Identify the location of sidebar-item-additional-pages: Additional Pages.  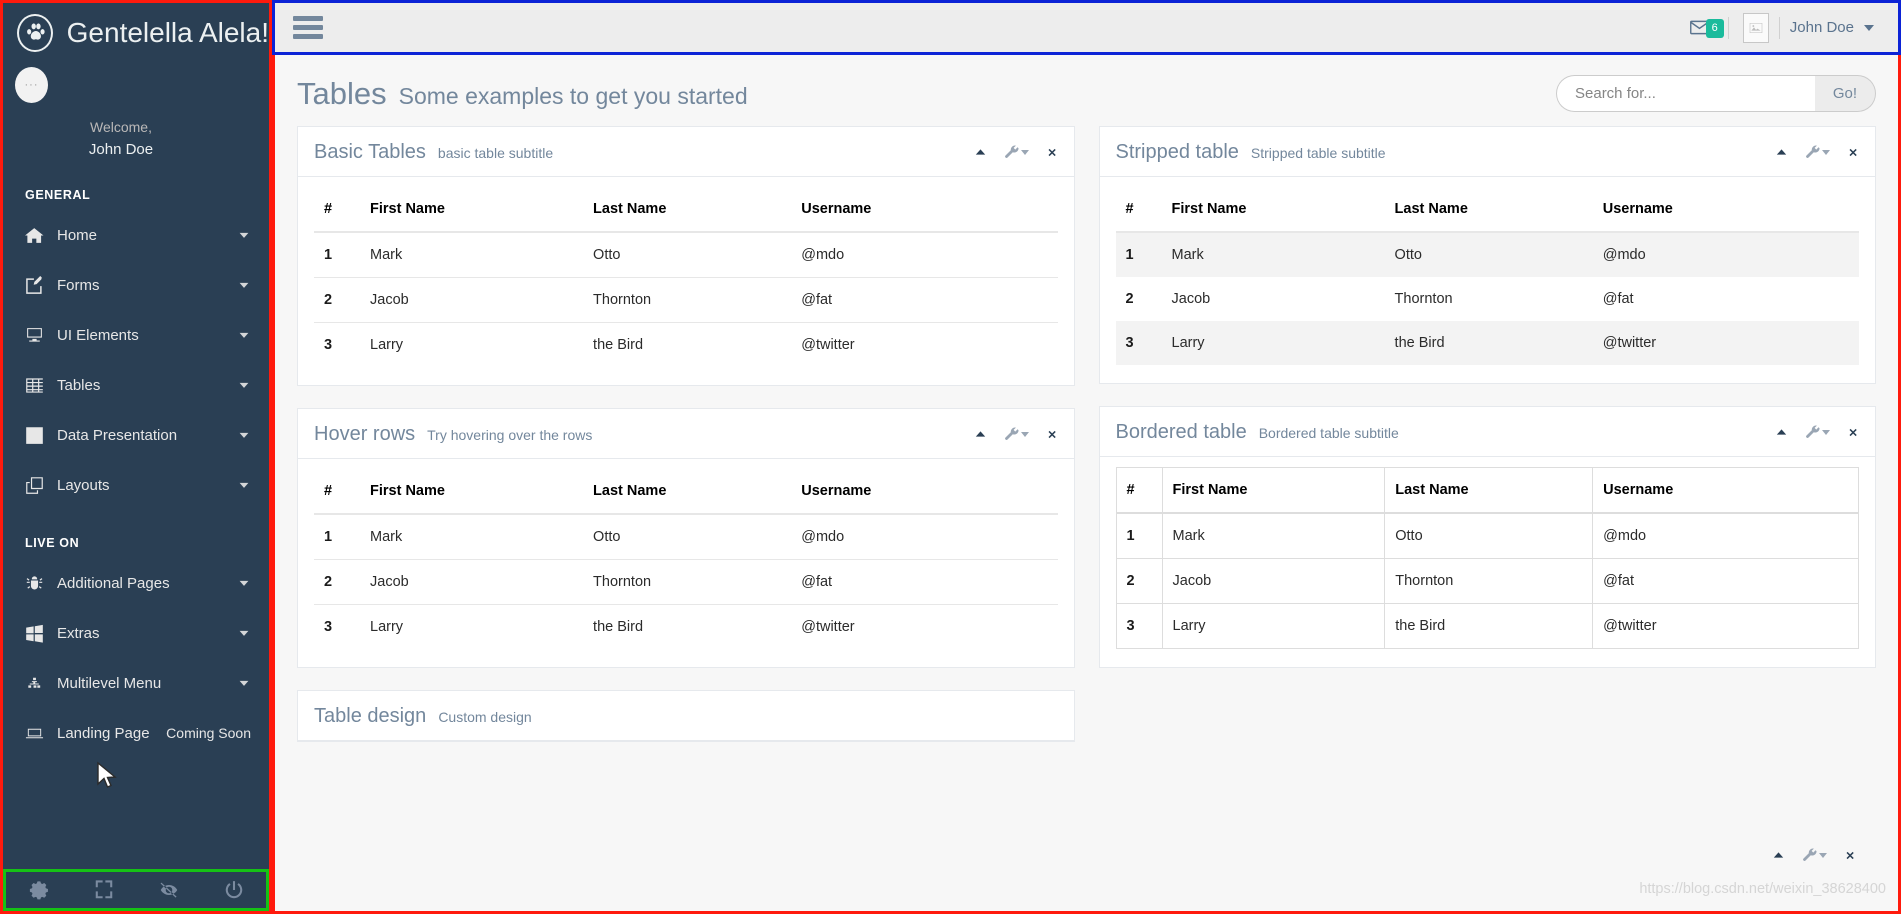
(136, 583).